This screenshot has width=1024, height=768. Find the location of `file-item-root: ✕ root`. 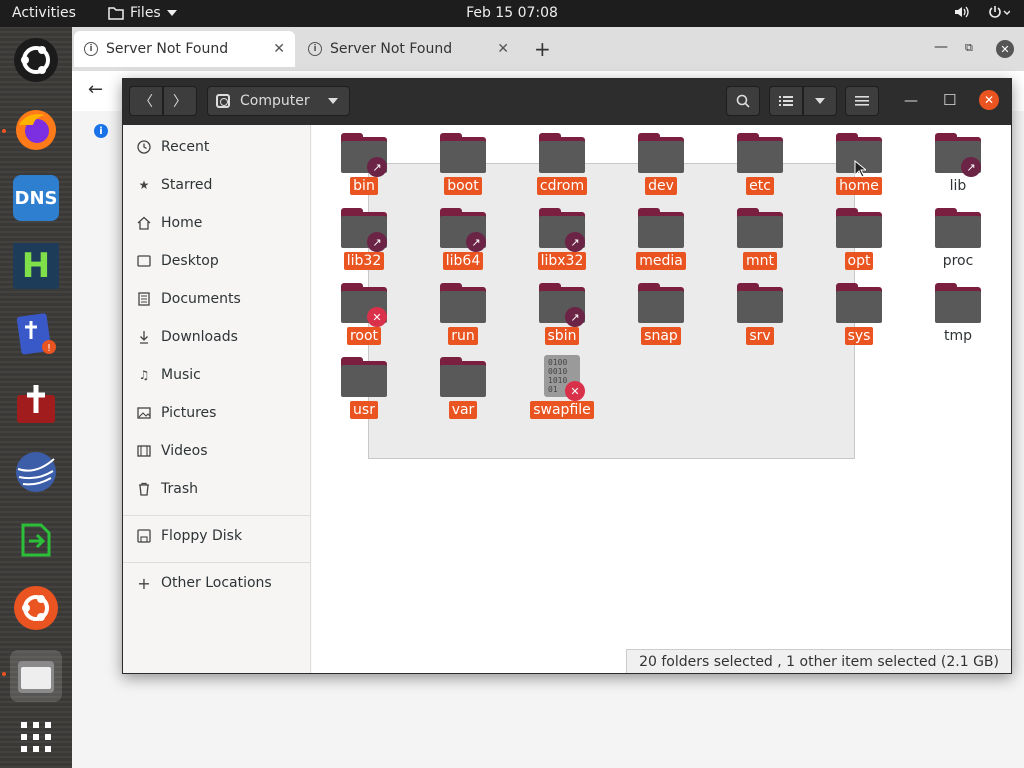

file-item-root: ✕ root is located at coordinates (364, 312).